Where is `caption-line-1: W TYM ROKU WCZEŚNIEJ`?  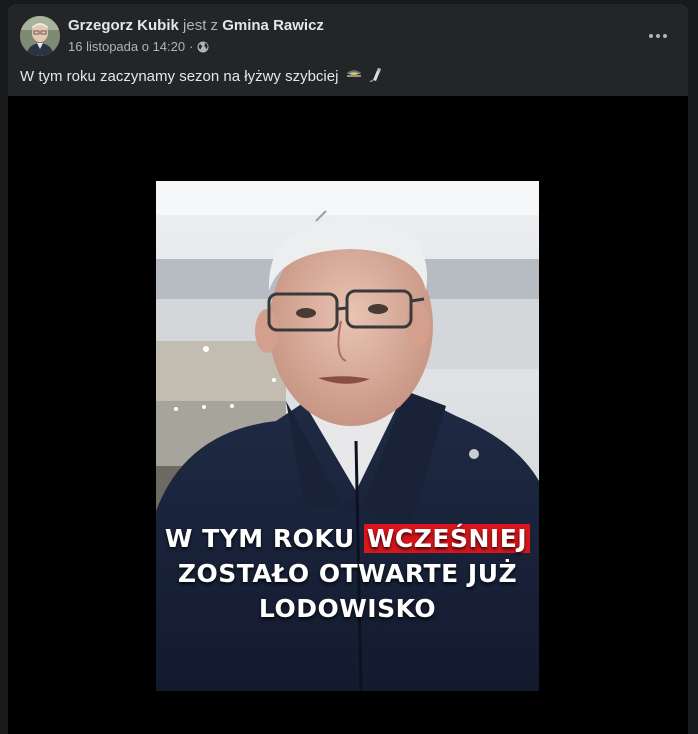 caption-line-1: W TYM ROKU WCZEŚNIEJ is located at coordinates (347, 538).